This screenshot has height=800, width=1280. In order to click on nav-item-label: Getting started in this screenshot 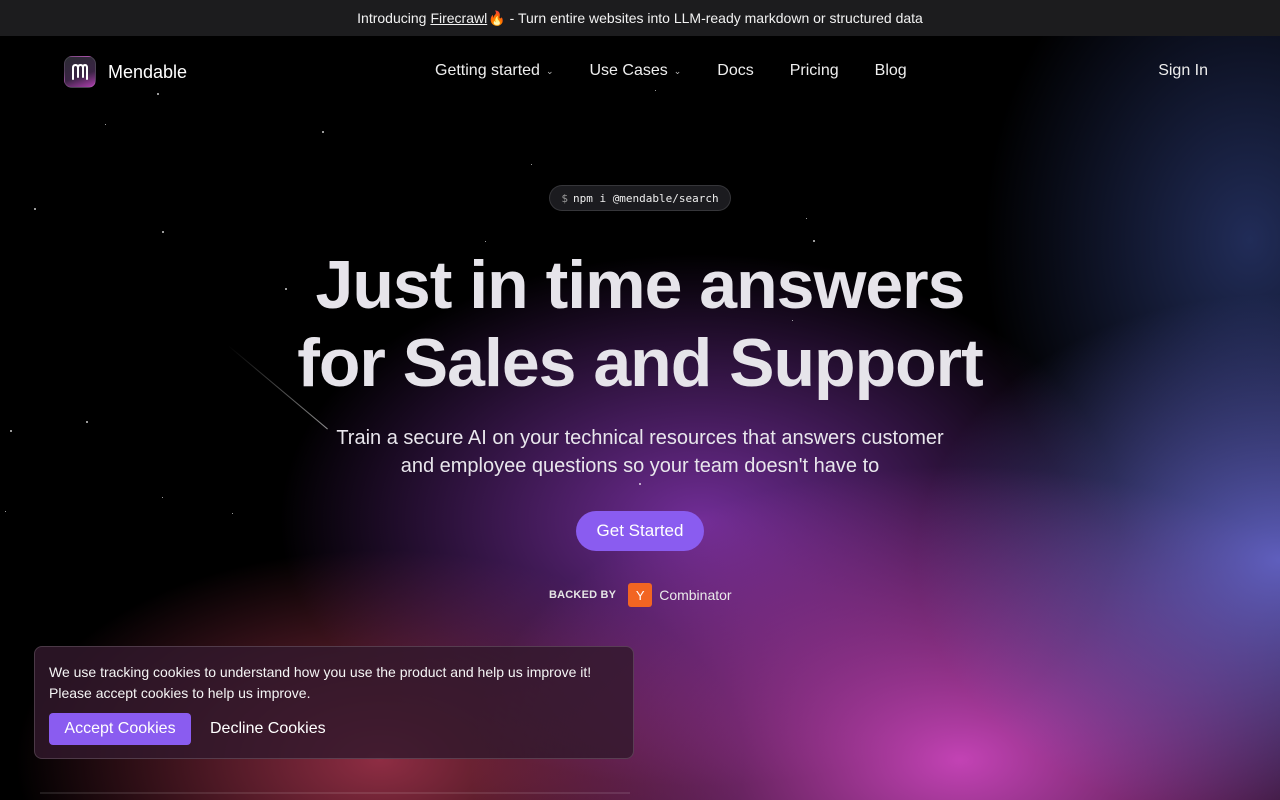, I will do `click(487, 70)`.